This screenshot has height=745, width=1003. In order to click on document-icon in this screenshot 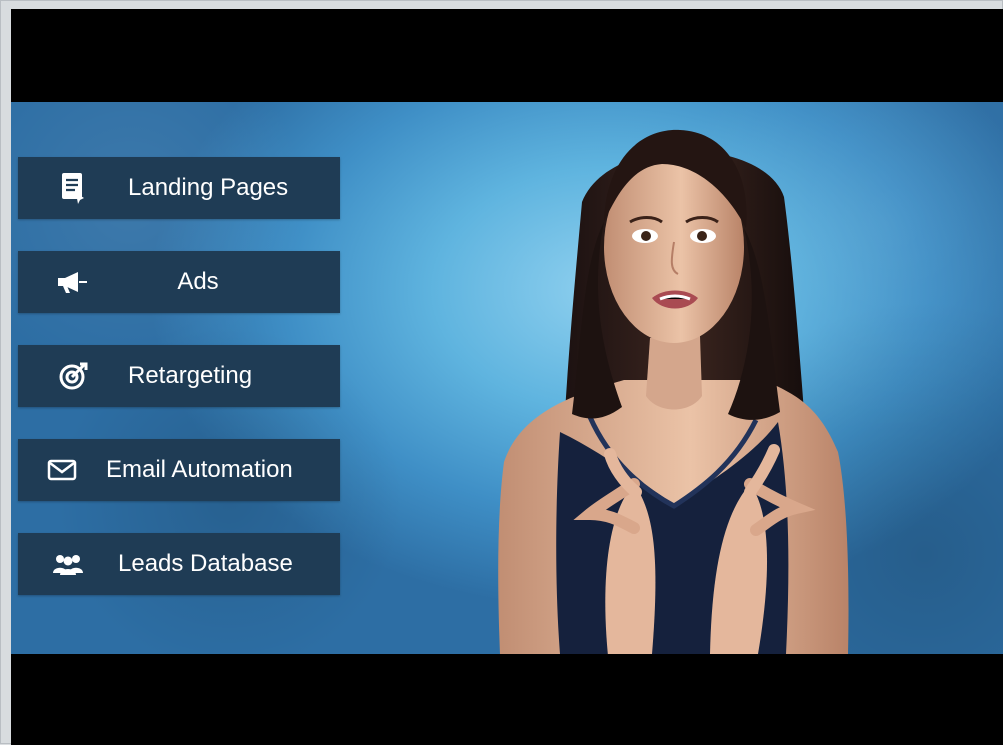, I will do `click(73, 188)`.